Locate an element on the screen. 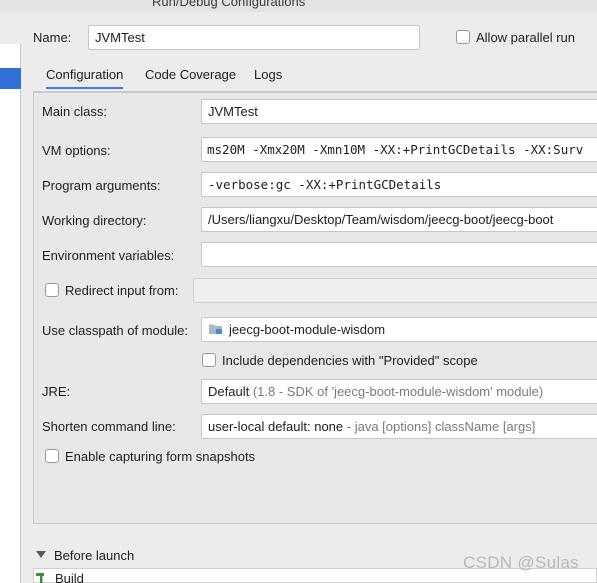 The image size is (597, 583). before-launch-item-build: Build is located at coordinates (69, 577).